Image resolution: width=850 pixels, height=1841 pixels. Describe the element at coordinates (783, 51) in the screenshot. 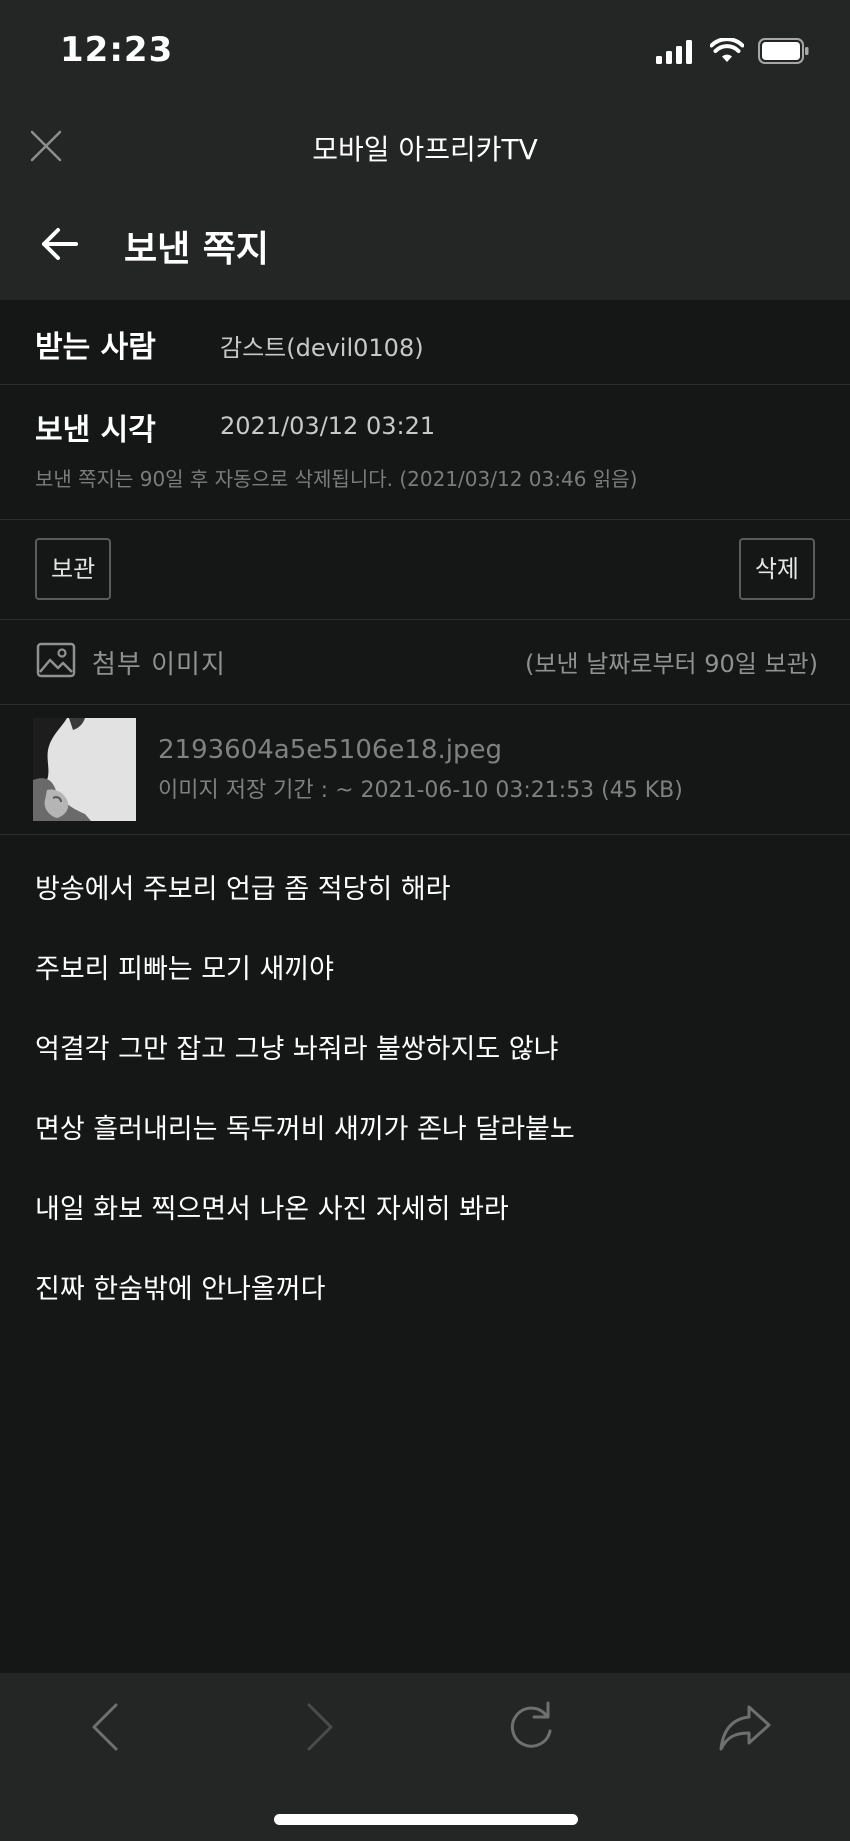

I see `battery-icon` at that location.